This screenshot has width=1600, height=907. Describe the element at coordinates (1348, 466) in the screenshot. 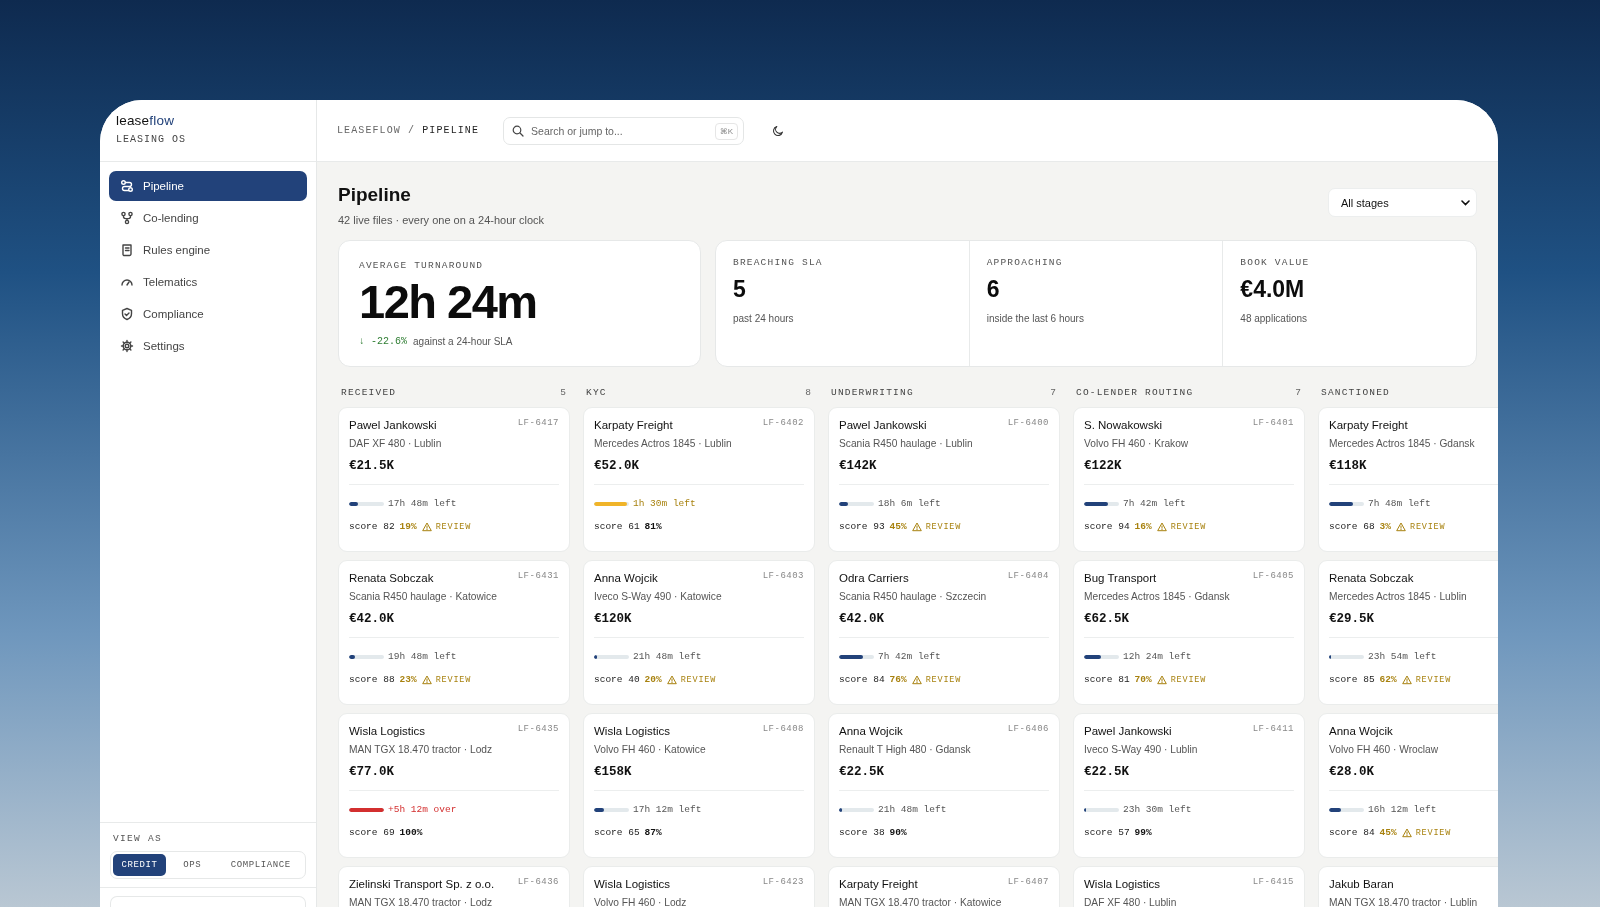

I see `amount: €118K` at that location.